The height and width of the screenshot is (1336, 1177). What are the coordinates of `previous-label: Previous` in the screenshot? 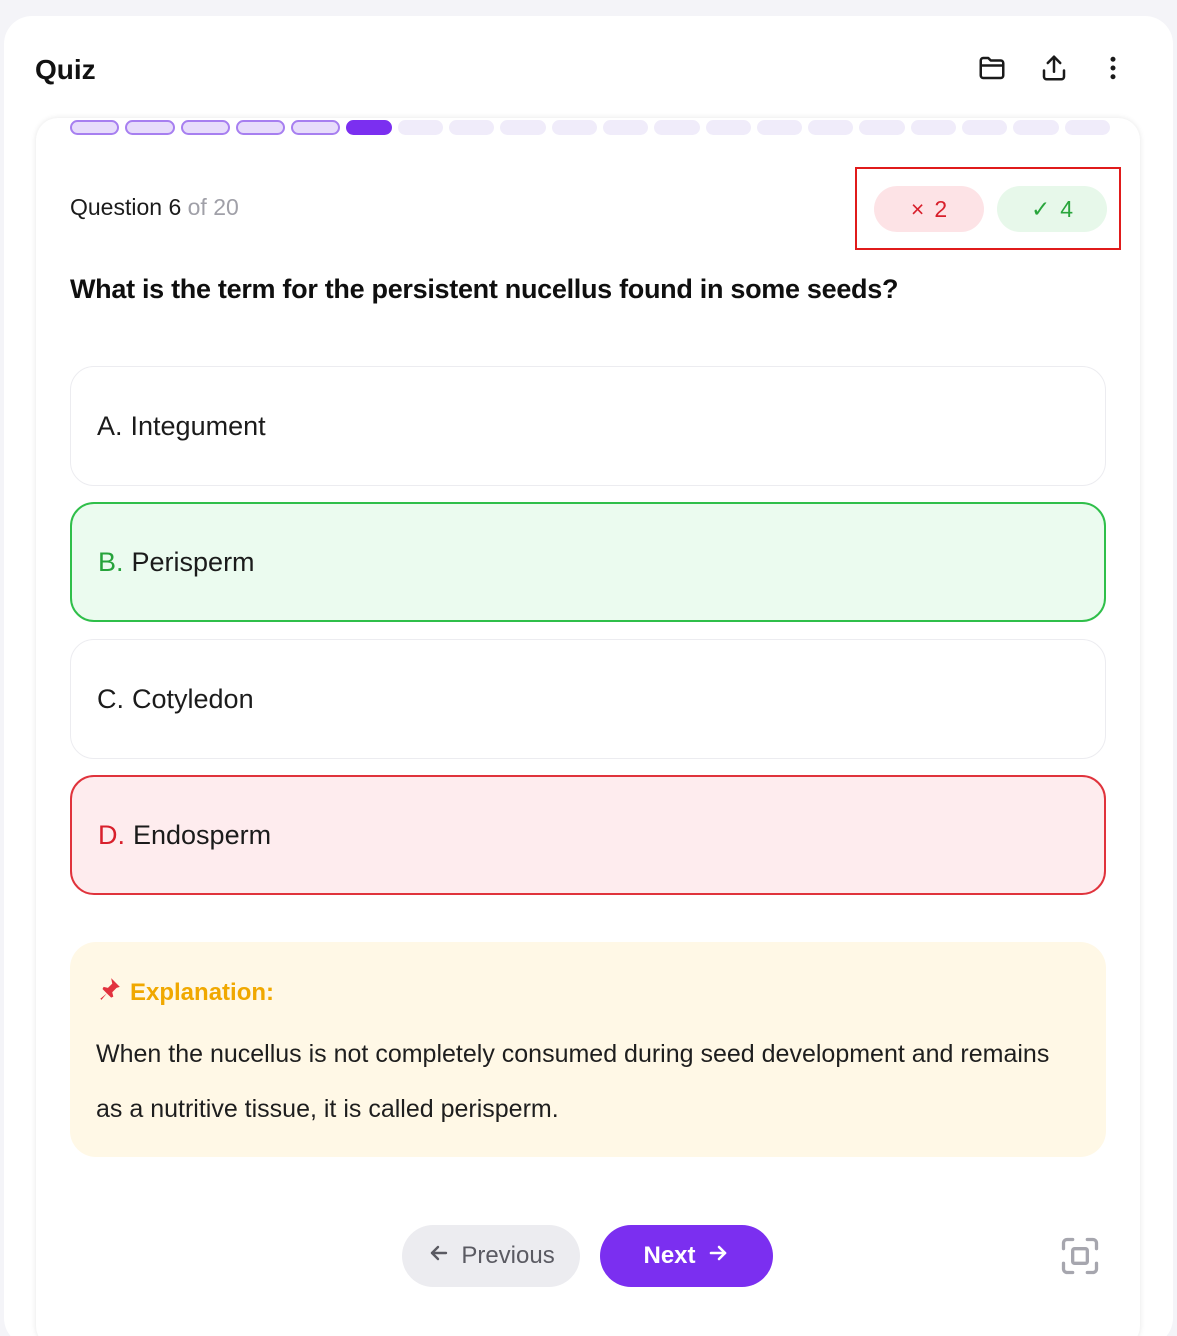 It's located at (508, 1255).